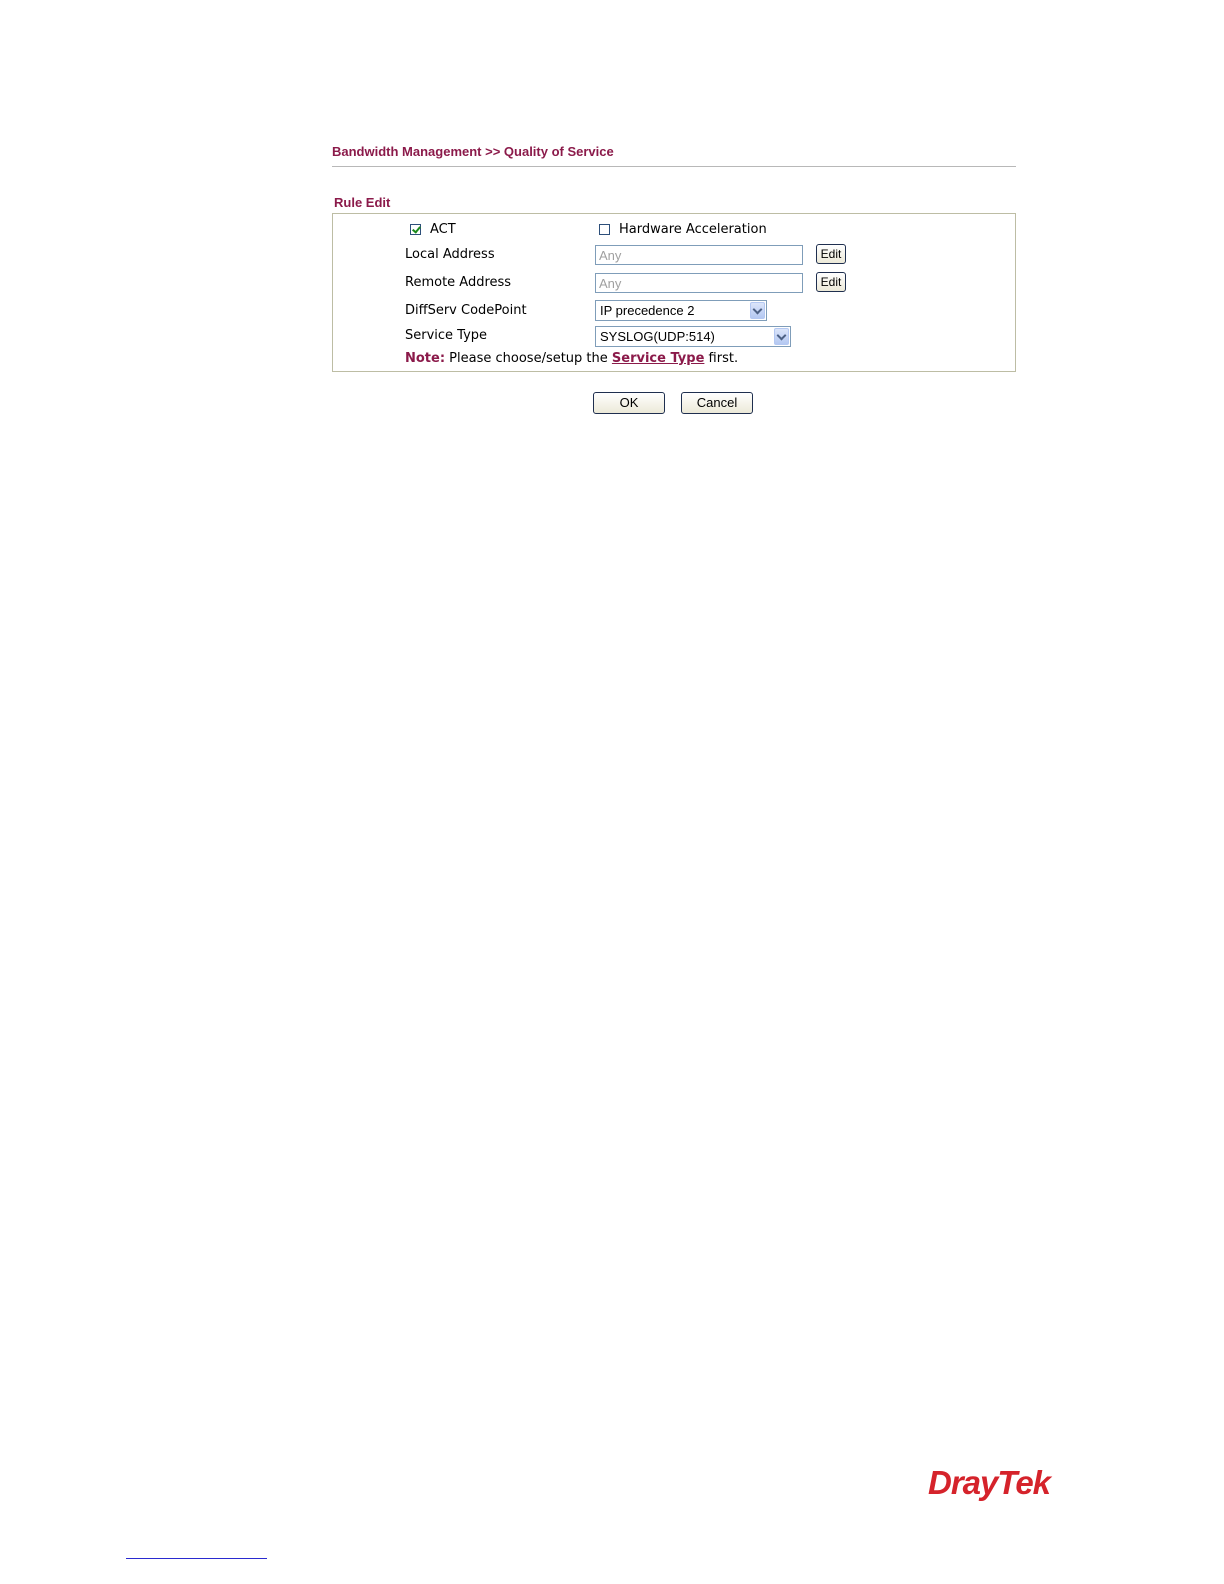  Describe the element at coordinates (657, 336) in the screenshot. I see `service-type-selected-value: SYSLOG(UDP:514)` at that location.